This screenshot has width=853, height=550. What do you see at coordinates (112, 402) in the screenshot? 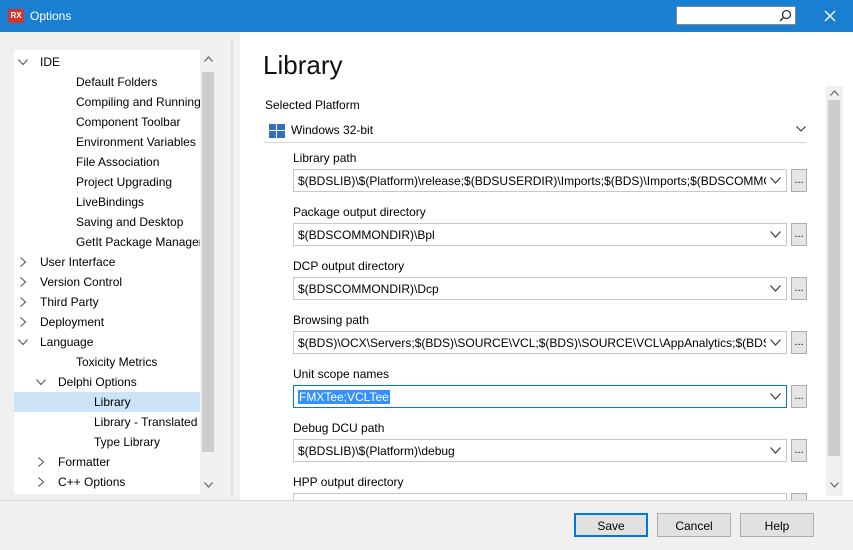
I see `tree-item-label: Library` at bounding box center [112, 402].